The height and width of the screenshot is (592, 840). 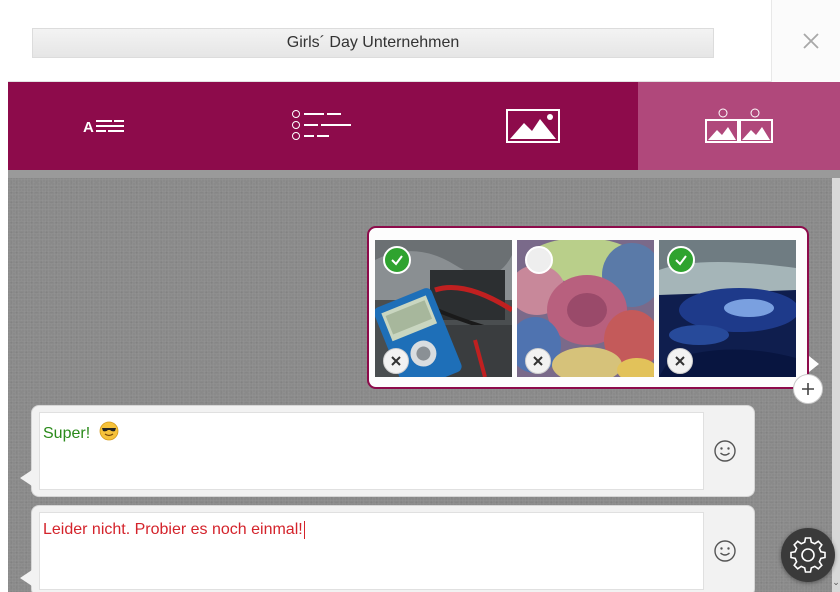 I want to click on settings-button, so click(x=808, y=555).